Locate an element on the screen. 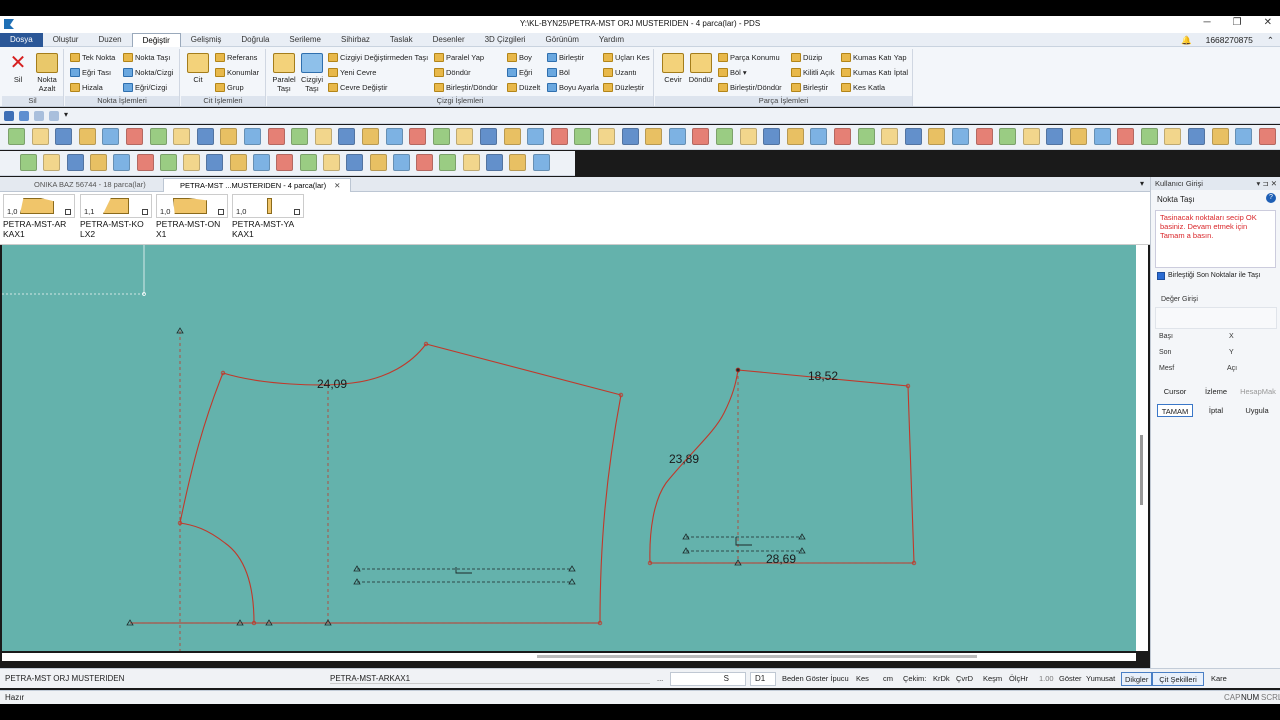  help-icon: ? is located at coordinates (1271, 198).